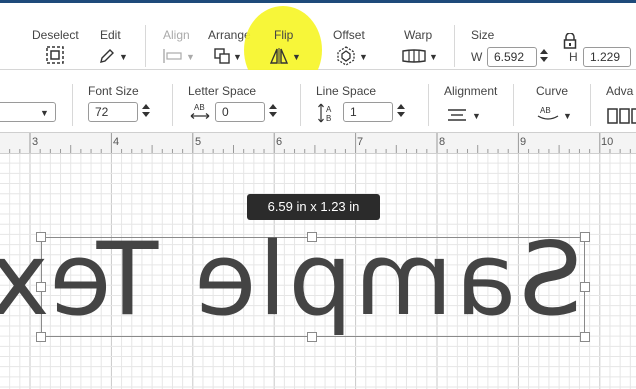 The image size is (636, 389). Describe the element at coordinates (442, 142) in the screenshot. I see `ruler-label: 8` at that location.